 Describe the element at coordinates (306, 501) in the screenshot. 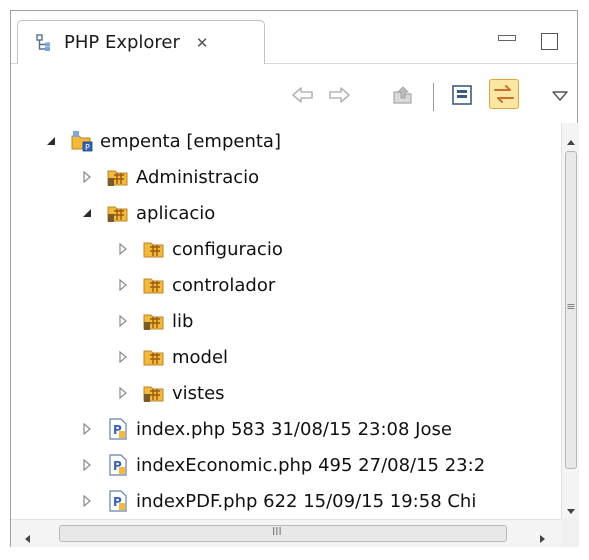

I see `file-label: indexPDF.php 622 15/09/15 19:58 Chi` at that location.